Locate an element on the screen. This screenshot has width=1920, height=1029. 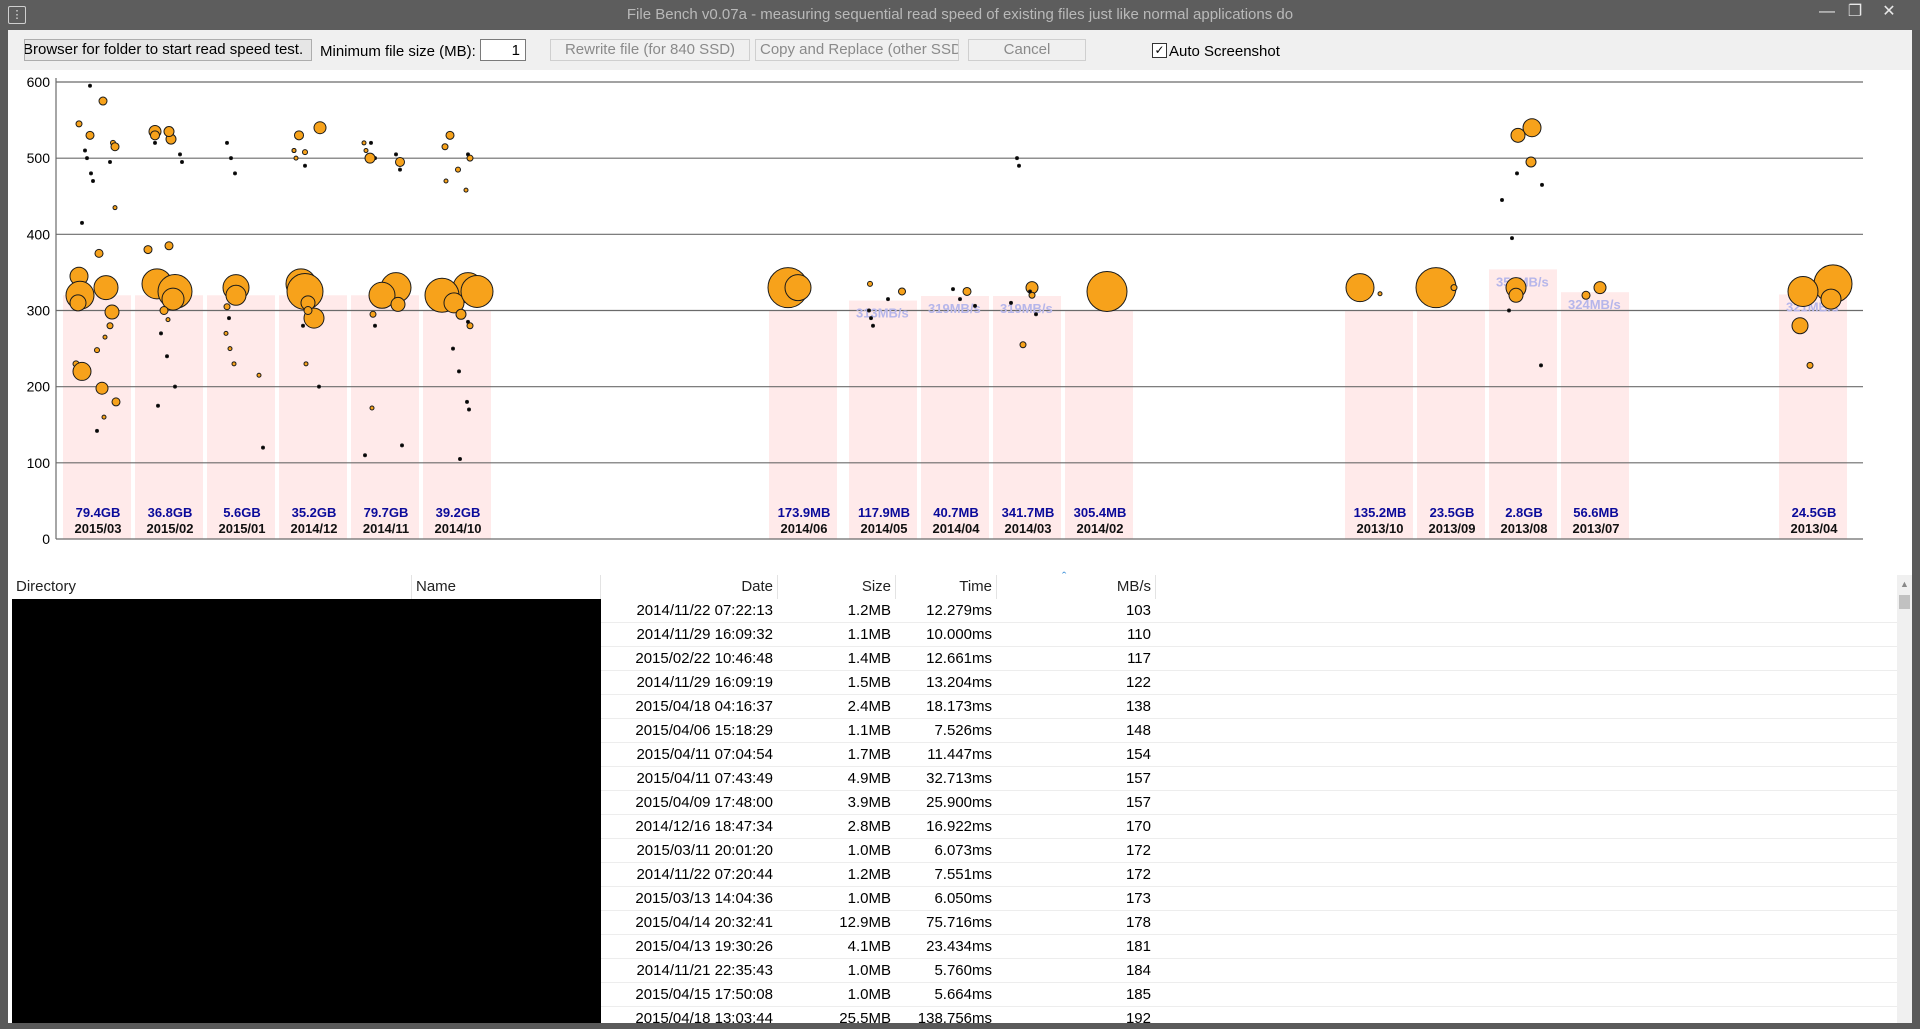
table-row: 2015/04/18 13:03:44 25.5MB 138.756ms 192 is located at coordinates (1249, 1015).